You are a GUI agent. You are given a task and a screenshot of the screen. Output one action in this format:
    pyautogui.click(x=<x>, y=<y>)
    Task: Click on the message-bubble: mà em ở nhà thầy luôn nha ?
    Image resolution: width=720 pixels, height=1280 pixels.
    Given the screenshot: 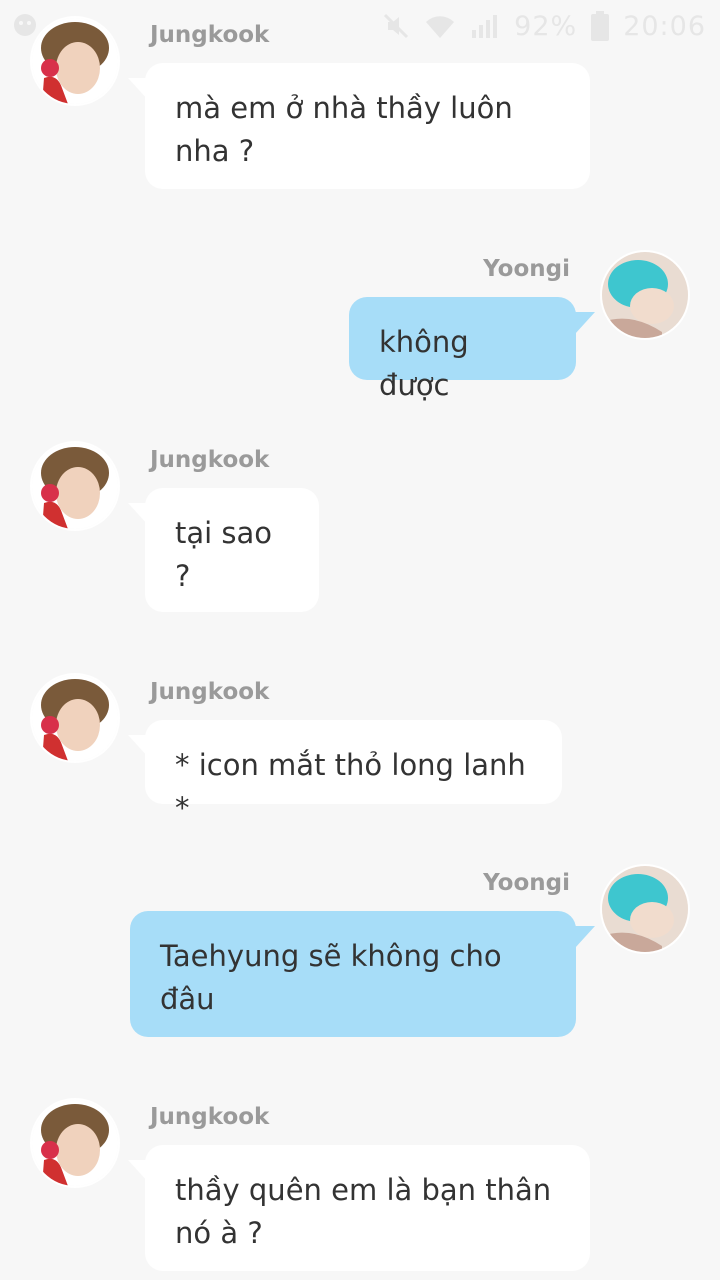 What is the action you would take?
    pyautogui.click(x=367, y=126)
    